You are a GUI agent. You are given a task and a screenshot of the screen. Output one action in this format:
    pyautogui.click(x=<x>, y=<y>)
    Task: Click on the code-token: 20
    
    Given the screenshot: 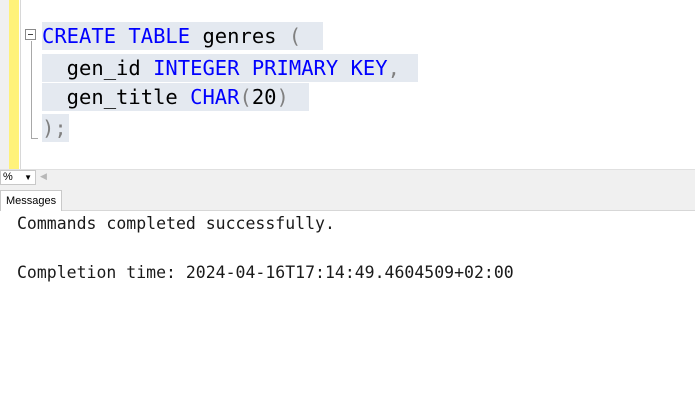 What is the action you would take?
    pyautogui.click(x=264, y=97)
    